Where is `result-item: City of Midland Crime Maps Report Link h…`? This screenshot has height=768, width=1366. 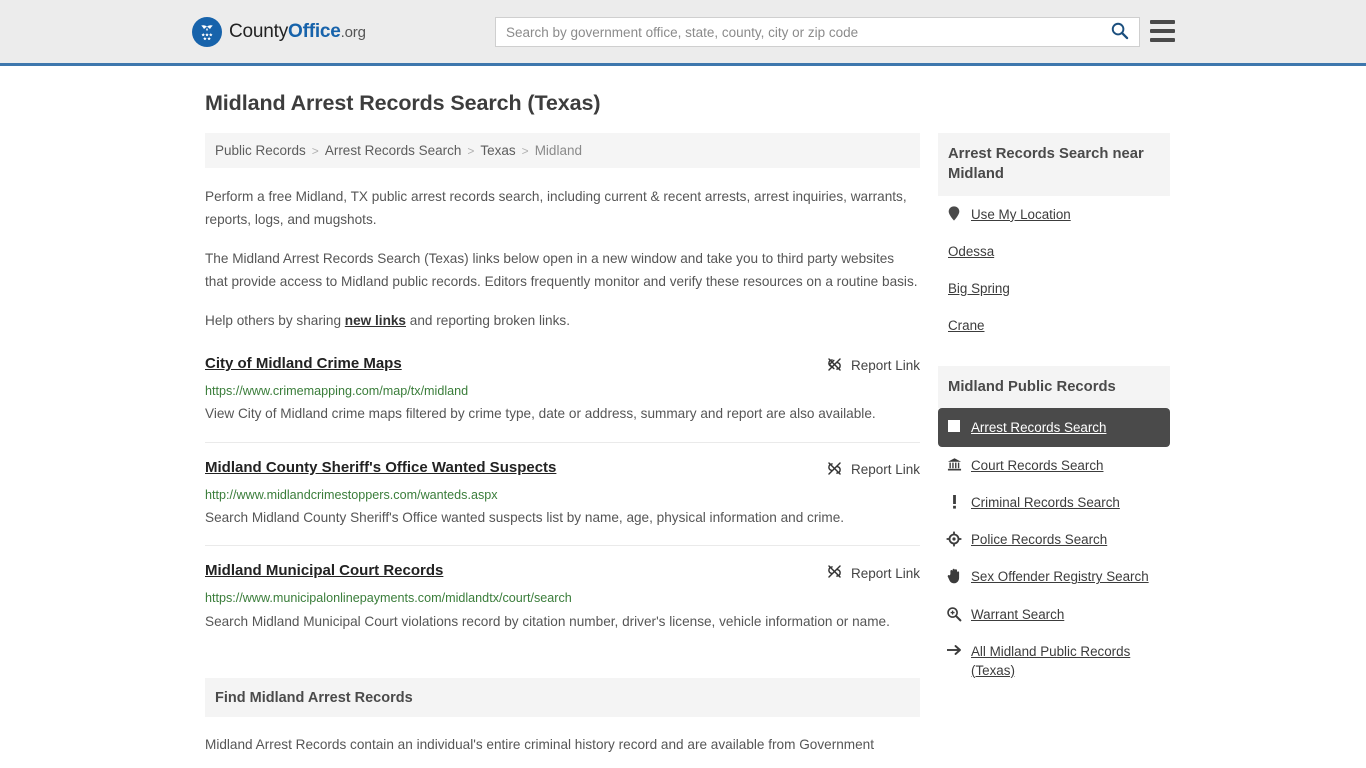 result-item: City of Midland Crime Maps Report Link h… is located at coordinates (562, 399).